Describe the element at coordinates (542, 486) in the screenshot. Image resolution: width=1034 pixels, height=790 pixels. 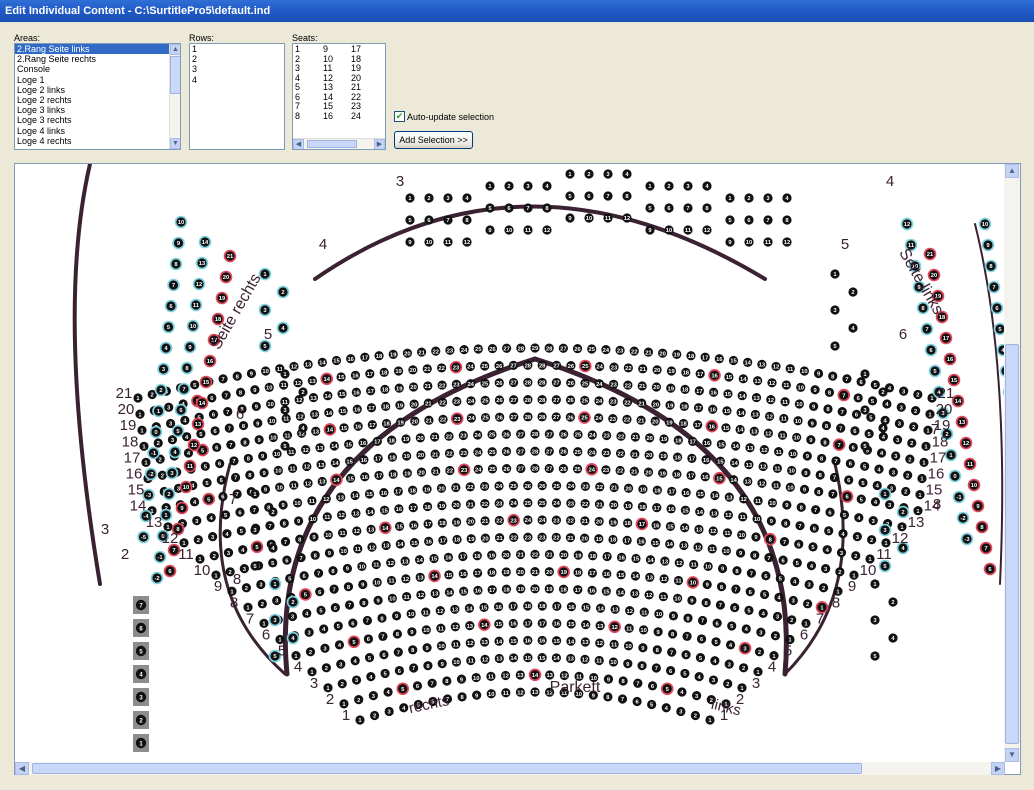
I see `seat: 26` at that location.